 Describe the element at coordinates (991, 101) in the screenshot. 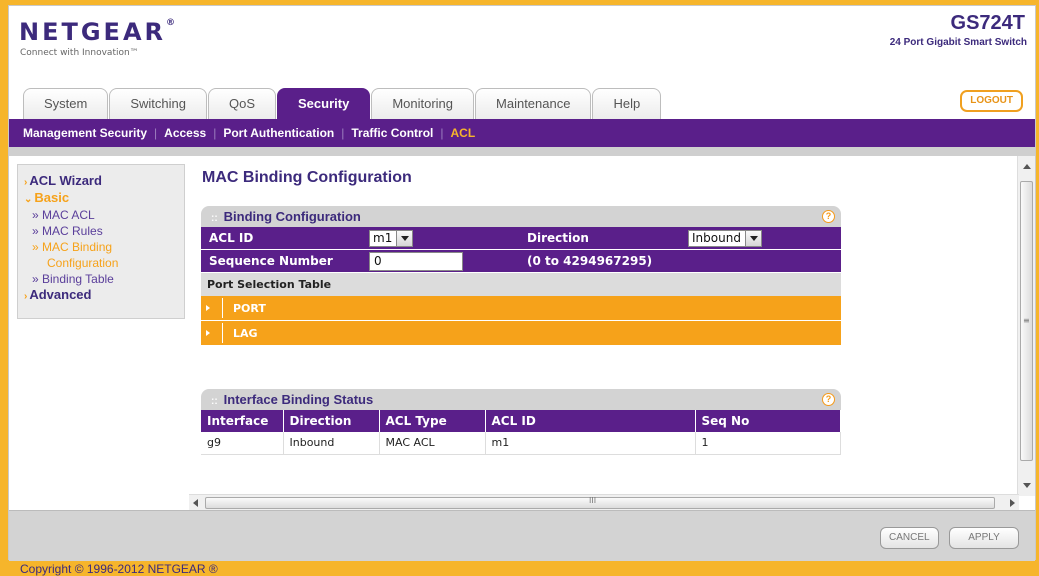

I see `logout-button: LOGOUT` at that location.